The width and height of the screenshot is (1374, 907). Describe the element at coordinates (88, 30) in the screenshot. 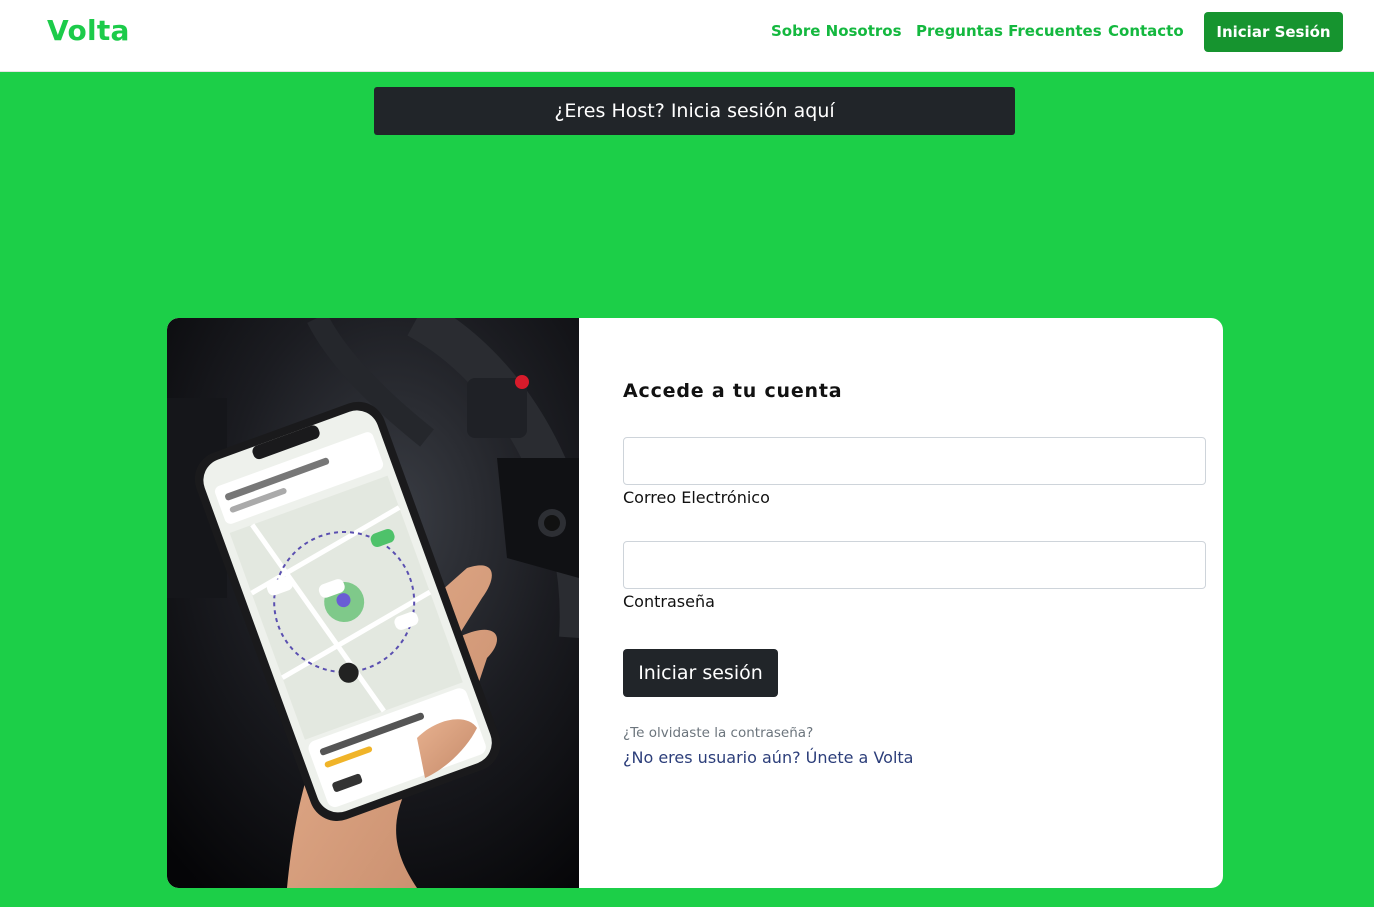

I see `brand-logo: Volta` at that location.